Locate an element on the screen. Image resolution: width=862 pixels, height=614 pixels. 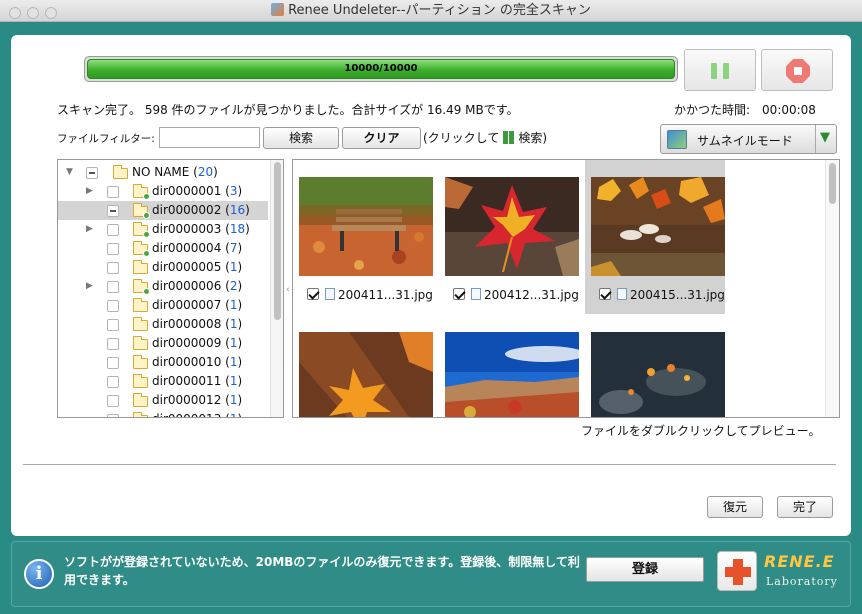
tree-name-text: dir0000002 is located at coordinates (187, 210).